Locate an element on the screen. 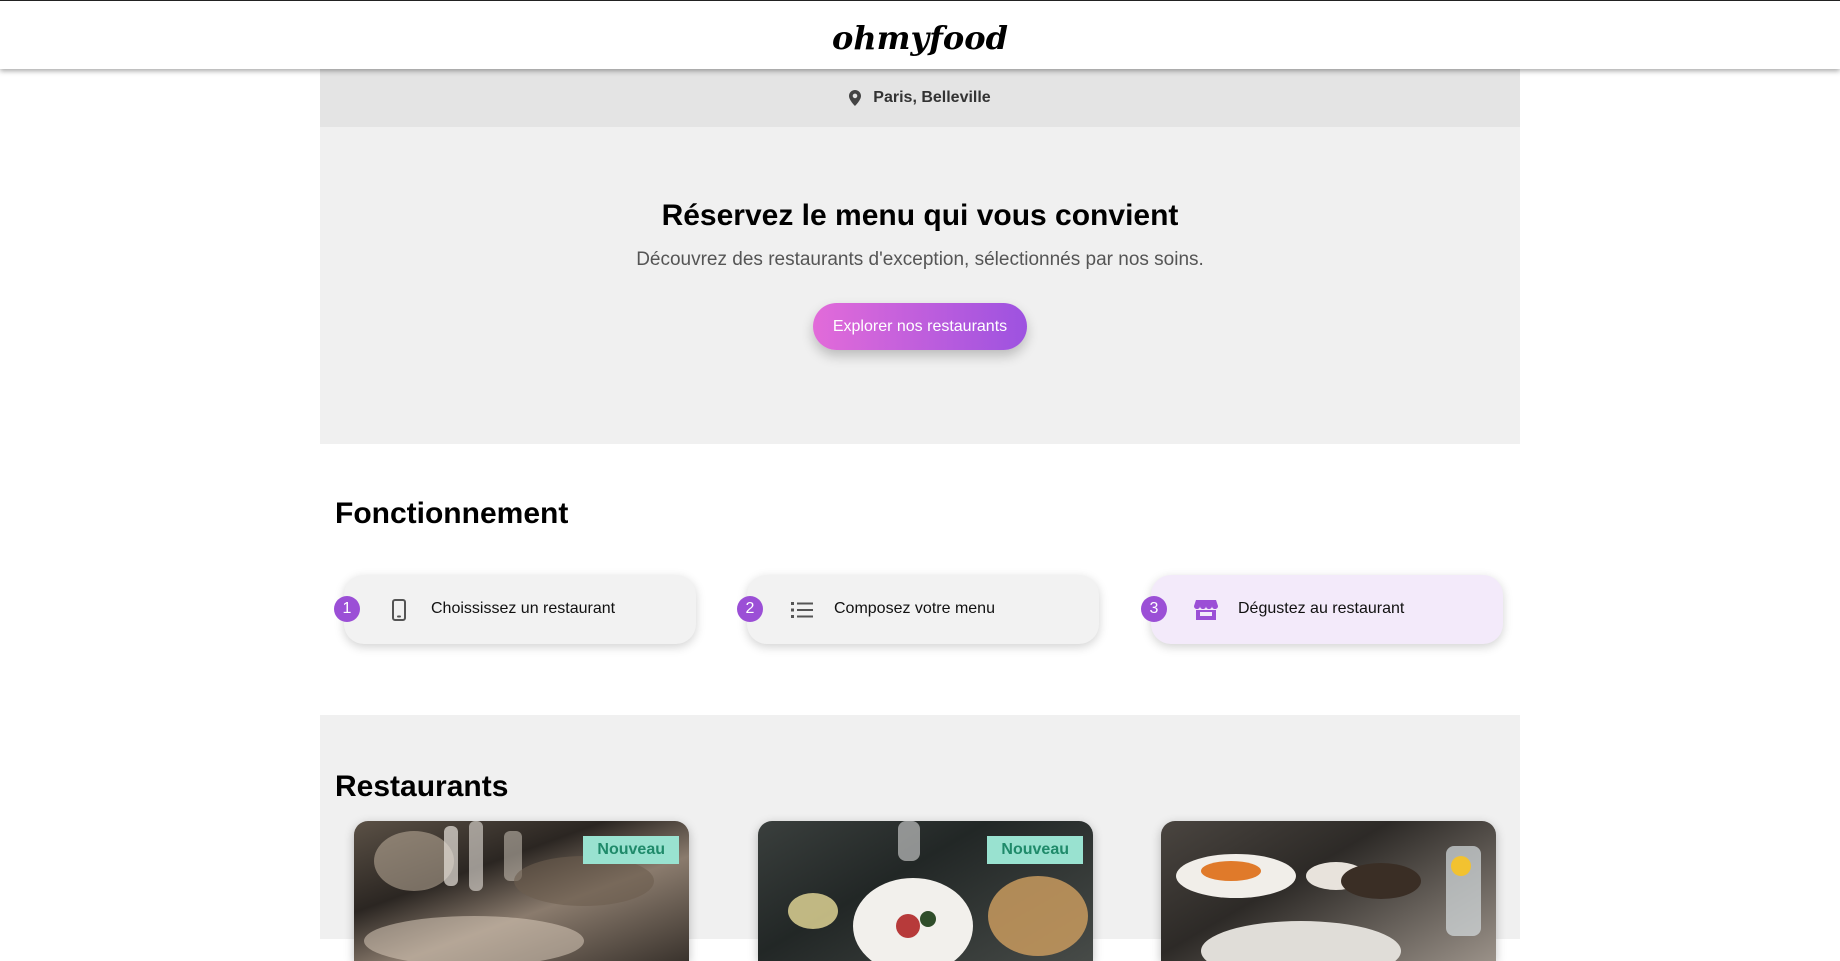  step-number: 3 is located at coordinates (1154, 609).